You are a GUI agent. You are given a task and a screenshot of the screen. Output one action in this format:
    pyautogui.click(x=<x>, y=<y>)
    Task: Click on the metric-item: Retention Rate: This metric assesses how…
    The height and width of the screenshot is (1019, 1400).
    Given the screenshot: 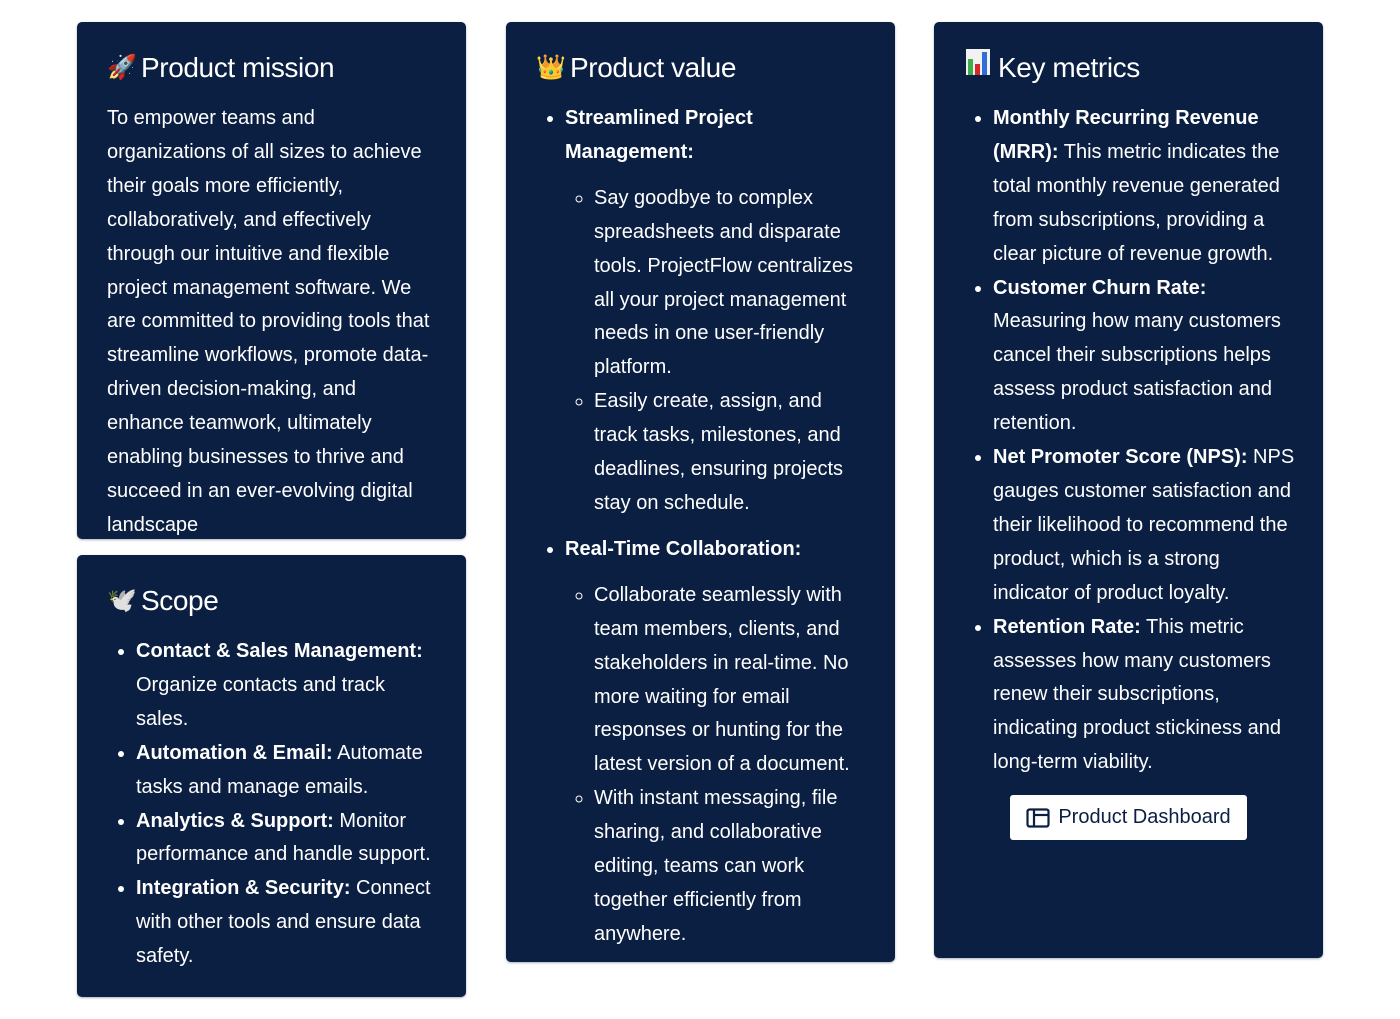 What is the action you would take?
    pyautogui.click(x=1144, y=696)
    